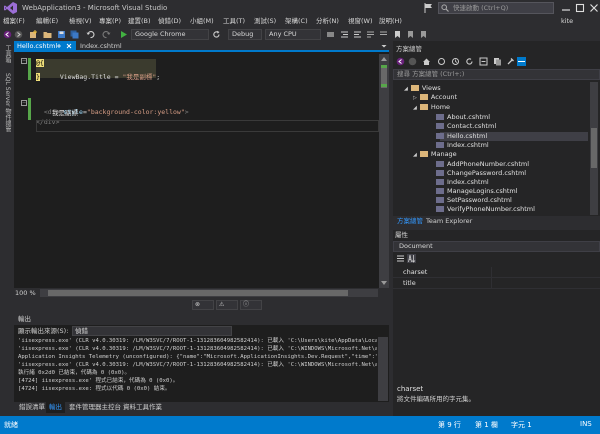 The height and width of the screenshot is (434, 600). What do you see at coordinates (169, 21) in the screenshot?
I see `menu-debug: 偵錯(D)` at bounding box center [169, 21].